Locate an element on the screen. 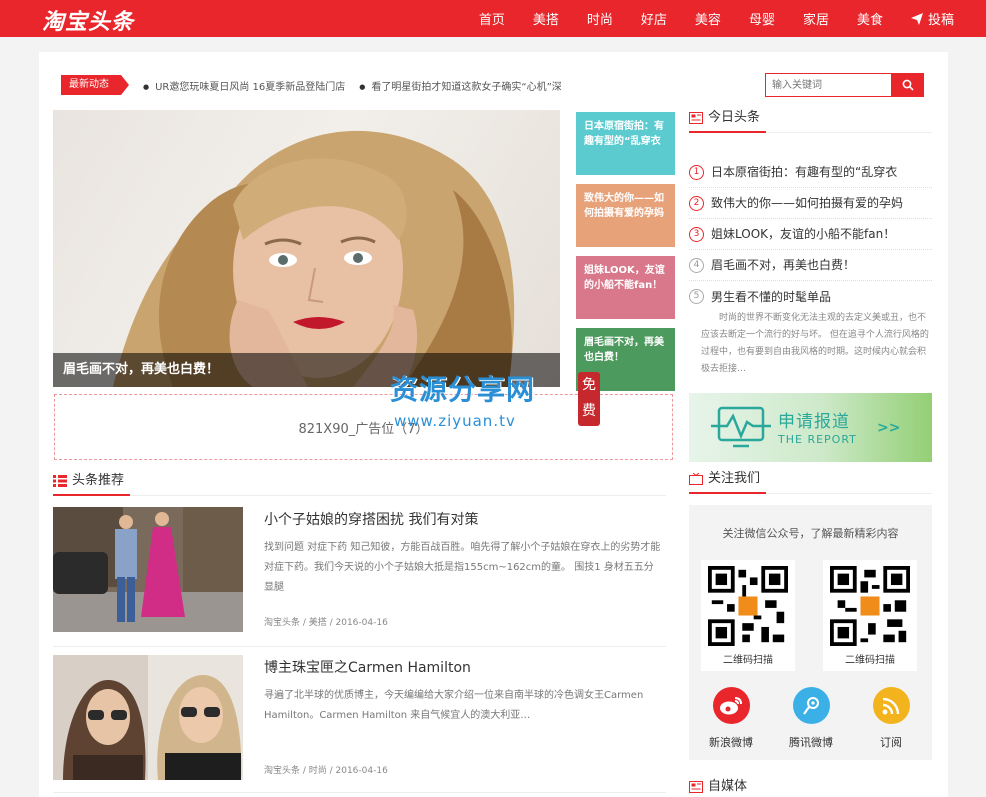 The height and width of the screenshot is (797, 986). headline-item: 4 眉毛画不对，再美也白费！ is located at coordinates (810, 265).